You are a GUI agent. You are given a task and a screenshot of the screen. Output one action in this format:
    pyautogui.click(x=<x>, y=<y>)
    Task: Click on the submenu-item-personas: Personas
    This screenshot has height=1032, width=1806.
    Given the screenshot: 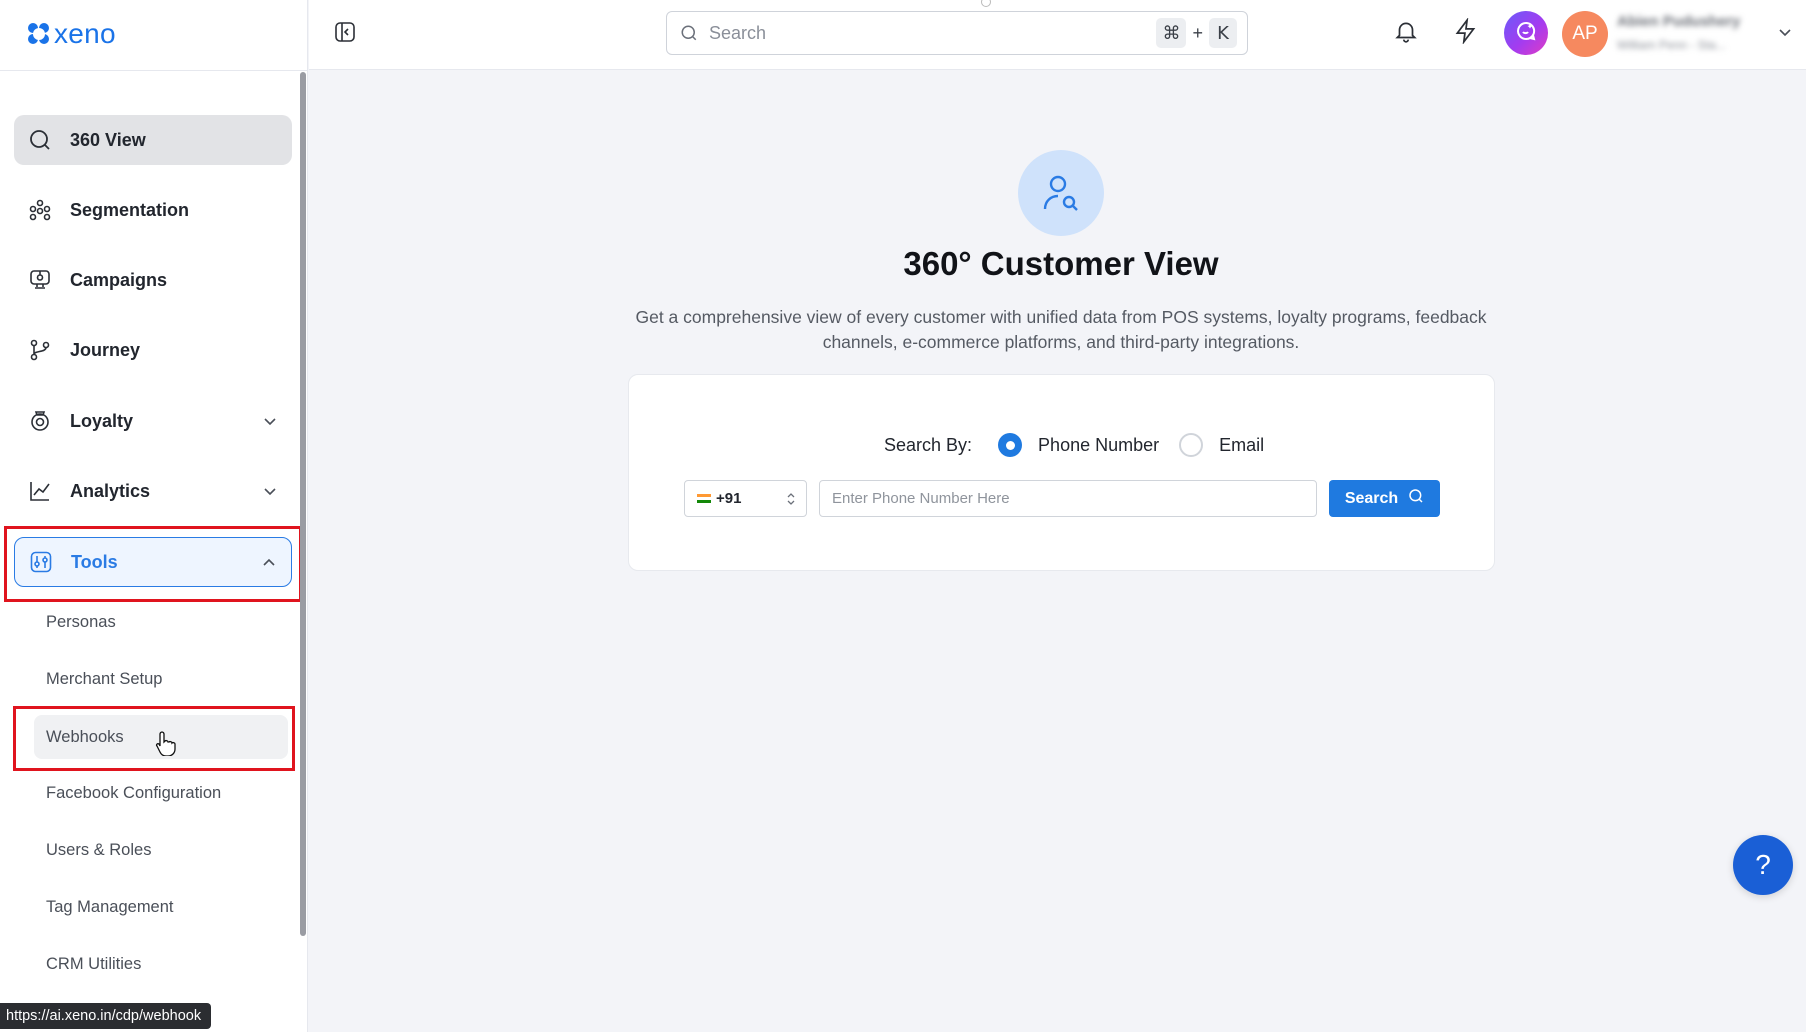 What is the action you would take?
    pyautogui.click(x=161, y=622)
    